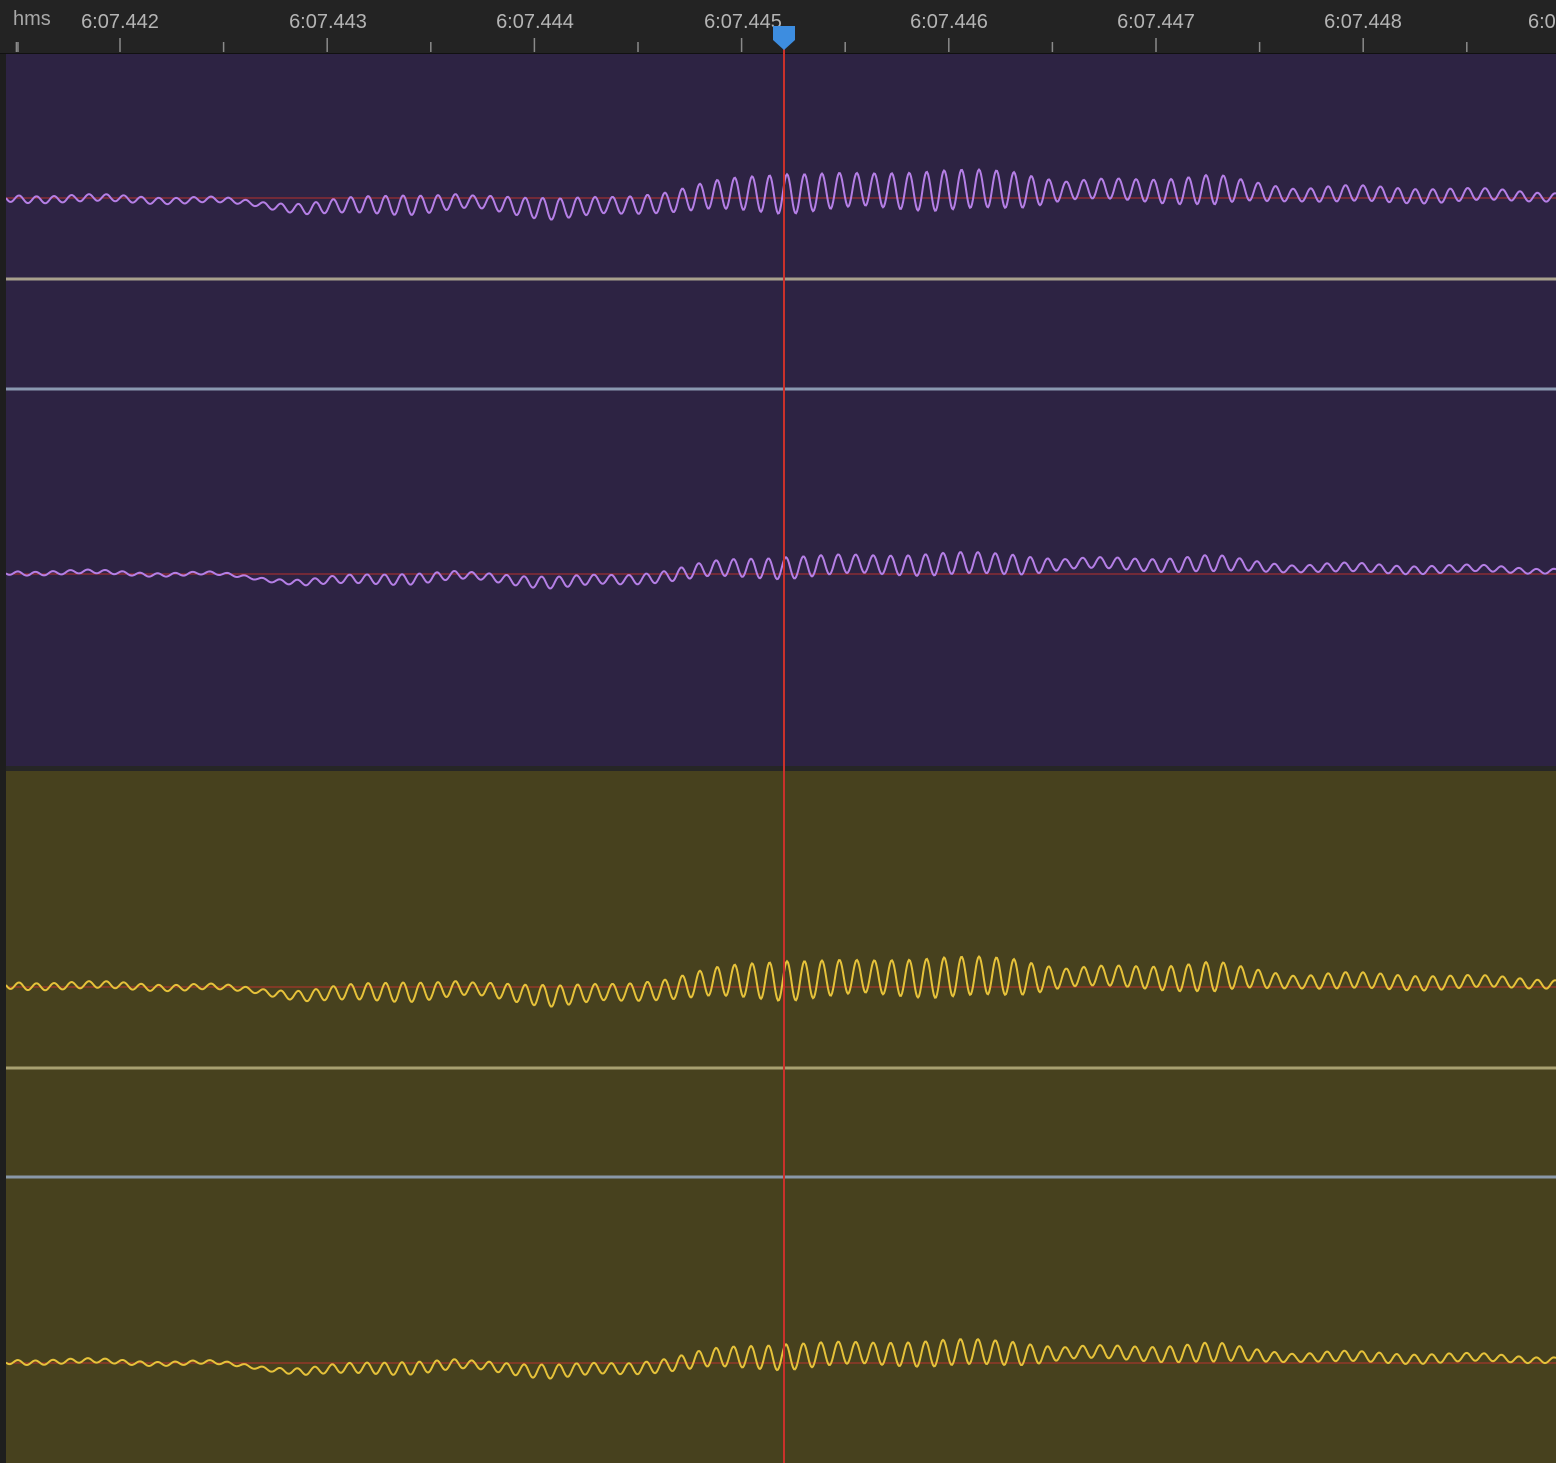  What do you see at coordinates (949, 22) in the screenshot?
I see `tick-label: 6:07.446` at bounding box center [949, 22].